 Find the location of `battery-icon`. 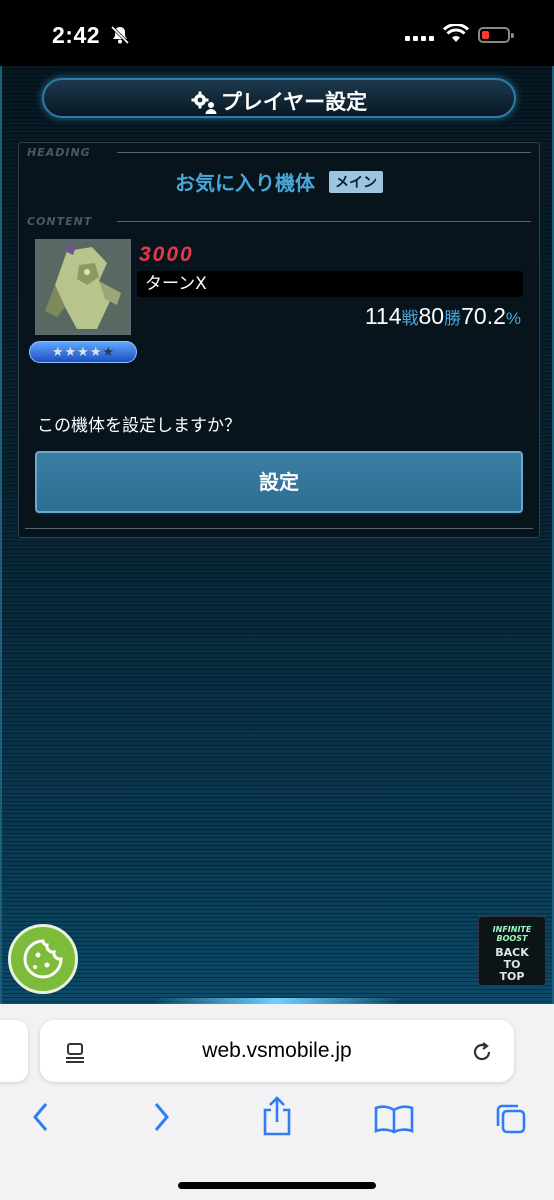

battery-icon is located at coordinates (496, 35).